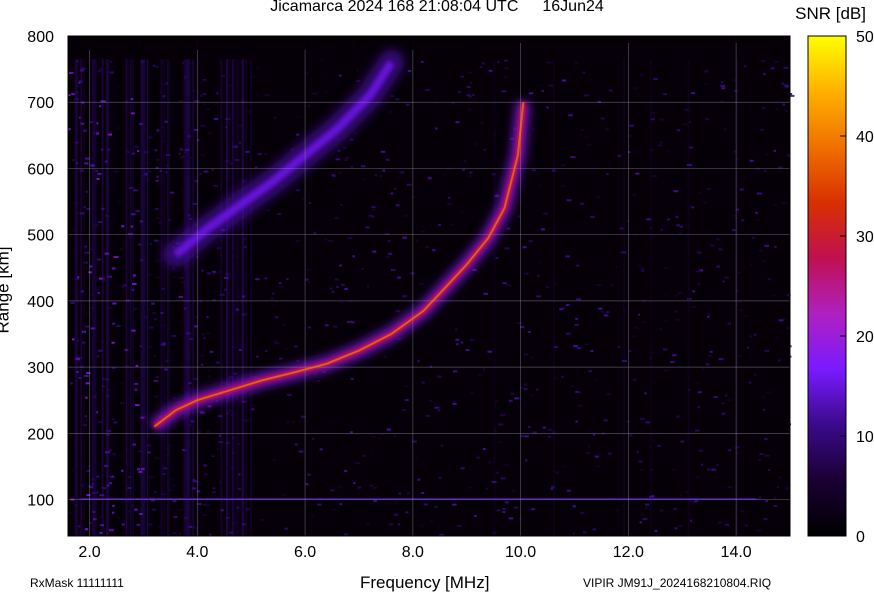  Describe the element at coordinates (736, 552) in the screenshot. I see `x-tick-label-6: 14.0` at that location.